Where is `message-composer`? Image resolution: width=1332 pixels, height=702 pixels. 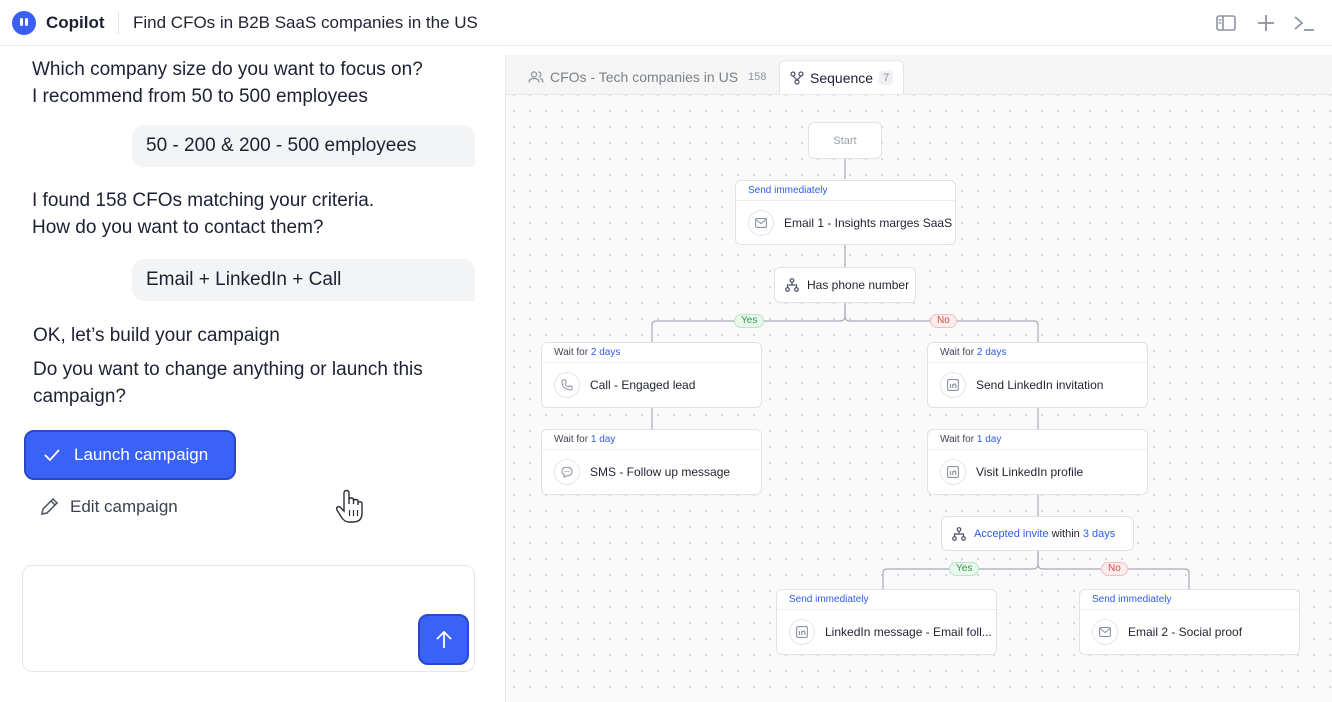
message-composer is located at coordinates (248, 618).